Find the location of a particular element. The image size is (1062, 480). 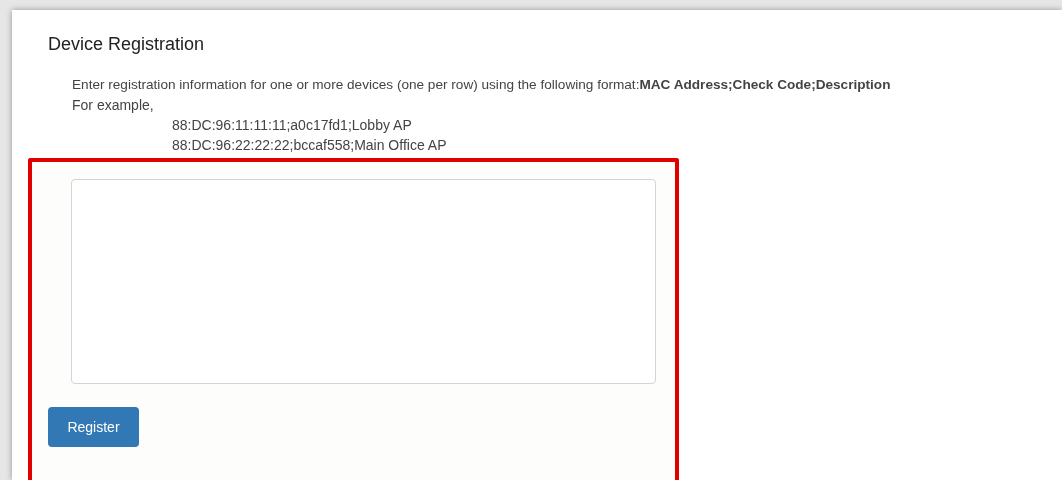

instructions-text: Enter registration information for one or more devices (one per row) using the following format:MAC Address;Check Code;Description is located at coordinates (481, 85).